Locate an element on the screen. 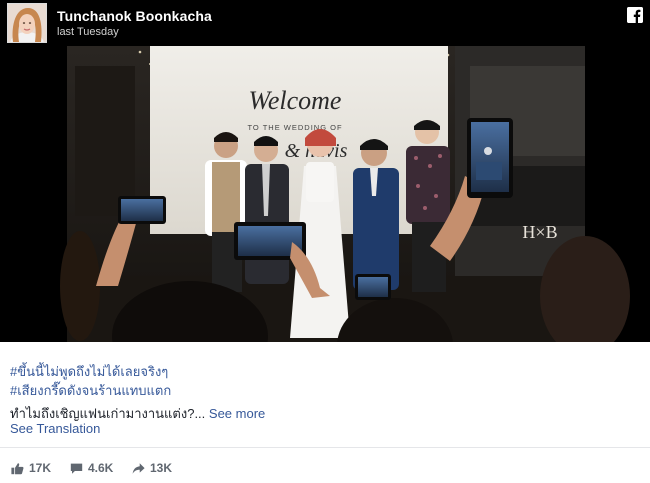 Image resolution: width=650 pixels, height=483 pixels. like-icon is located at coordinates (17, 468).